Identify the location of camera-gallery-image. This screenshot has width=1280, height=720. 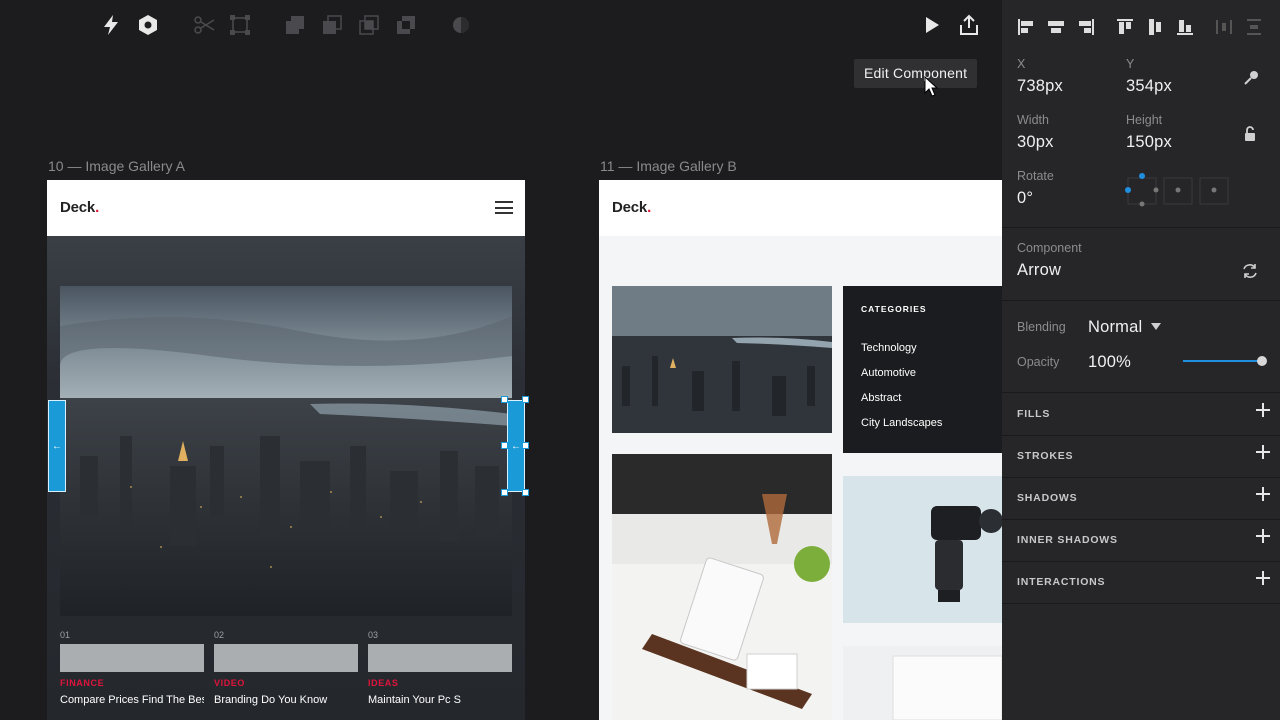
(922, 549).